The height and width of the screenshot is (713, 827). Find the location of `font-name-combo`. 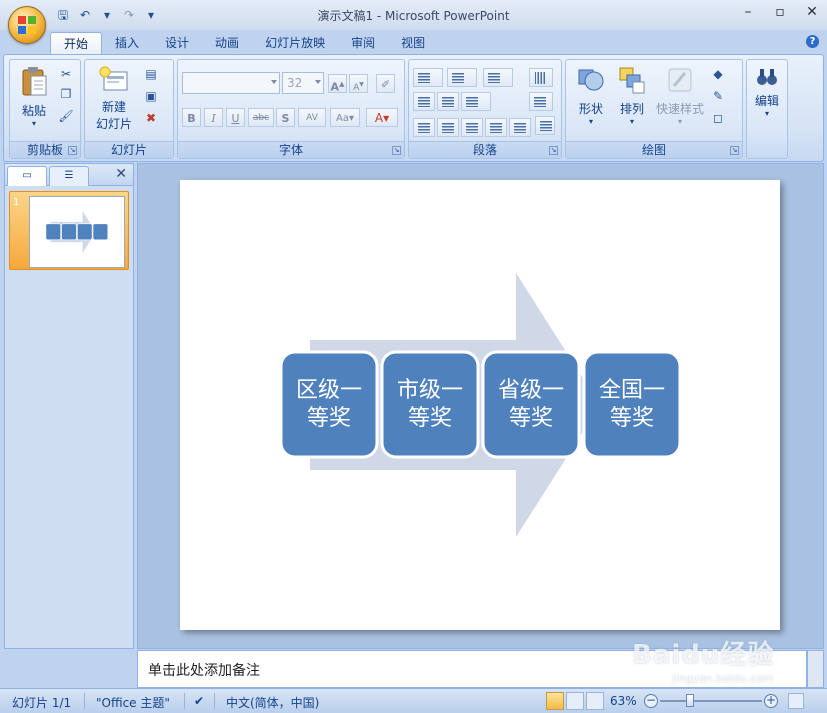

font-name-combo is located at coordinates (231, 83).